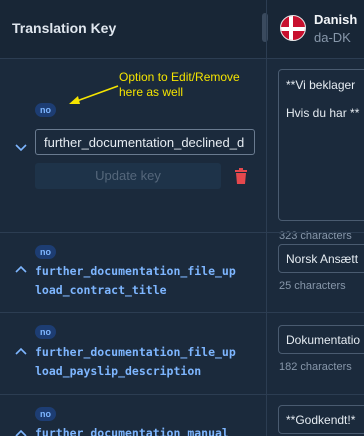  Describe the element at coordinates (145, 142) in the screenshot. I see `translation-key-input` at that location.